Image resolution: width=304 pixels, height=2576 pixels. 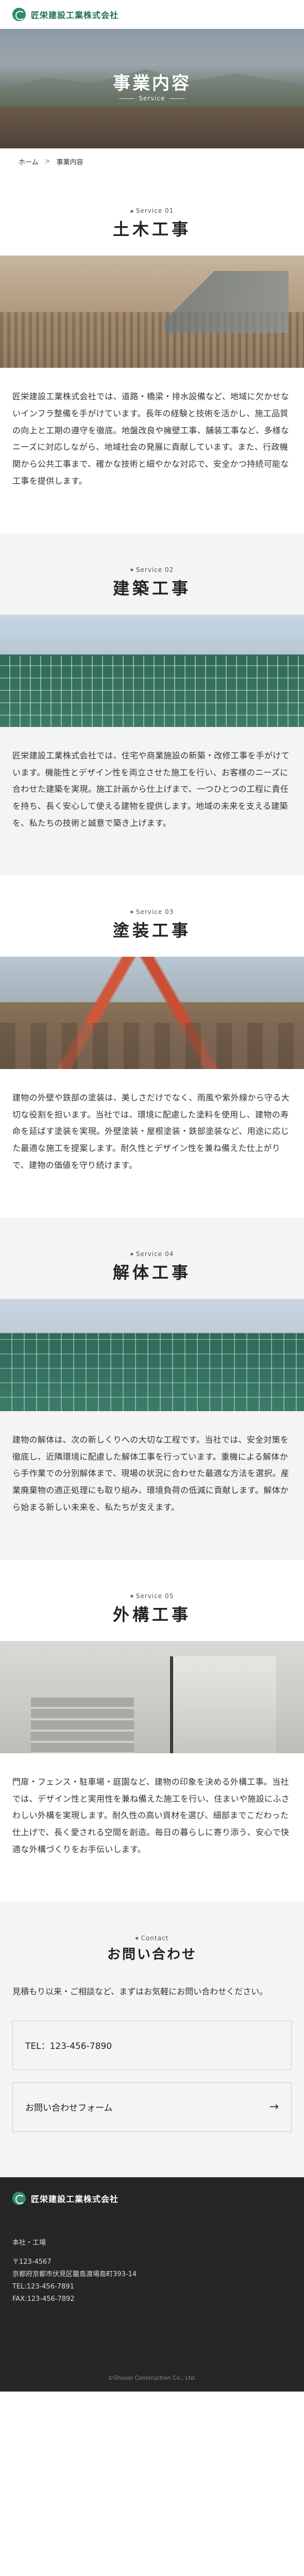 What do you see at coordinates (152, 671) in the screenshot?
I see `building-construction-photo` at bounding box center [152, 671].